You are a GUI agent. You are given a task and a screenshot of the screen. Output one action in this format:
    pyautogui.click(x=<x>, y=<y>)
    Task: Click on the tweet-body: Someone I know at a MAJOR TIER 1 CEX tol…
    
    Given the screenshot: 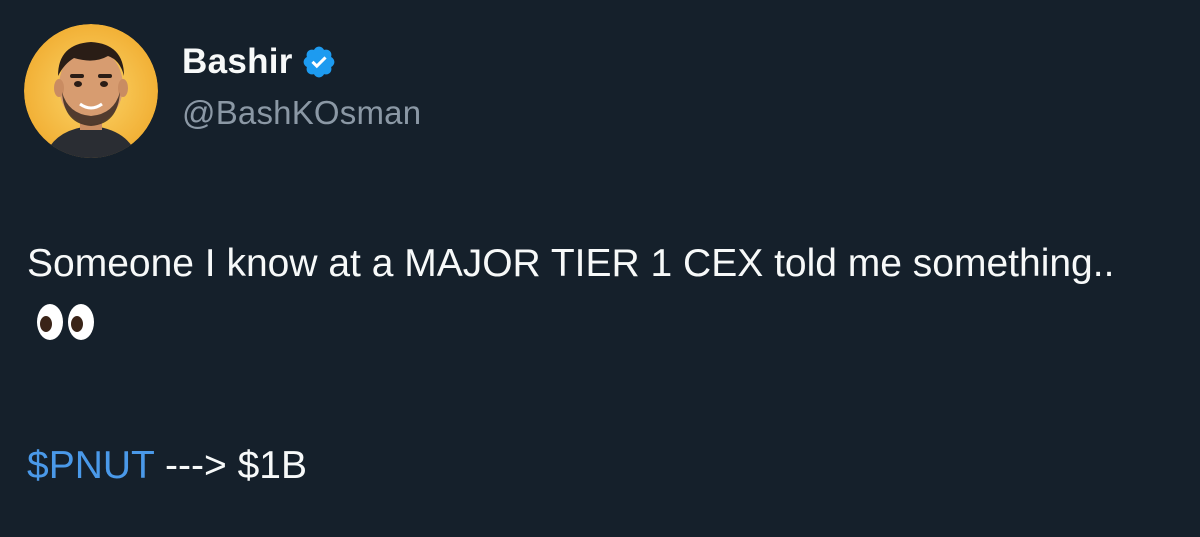 What is the action you would take?
    pyautogui.click(x=571, y=263)
    